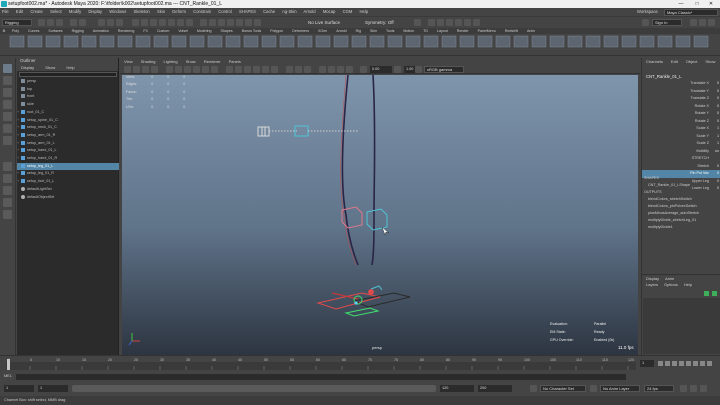  I want to click on history-icon, so click(417, 22).